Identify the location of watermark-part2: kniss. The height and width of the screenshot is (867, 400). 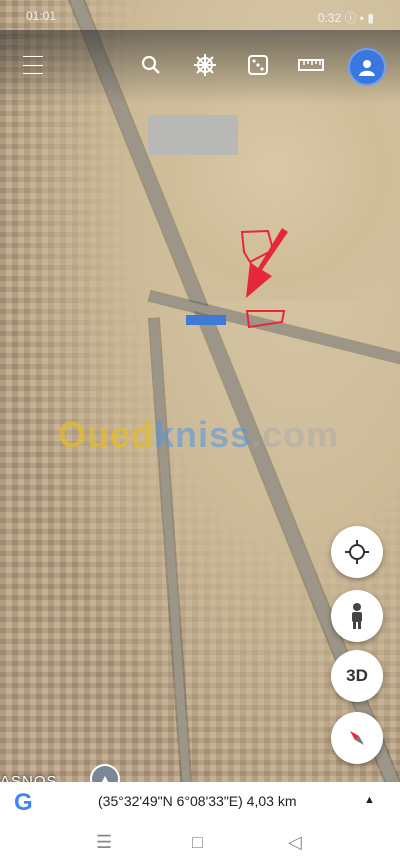
(203, 434).